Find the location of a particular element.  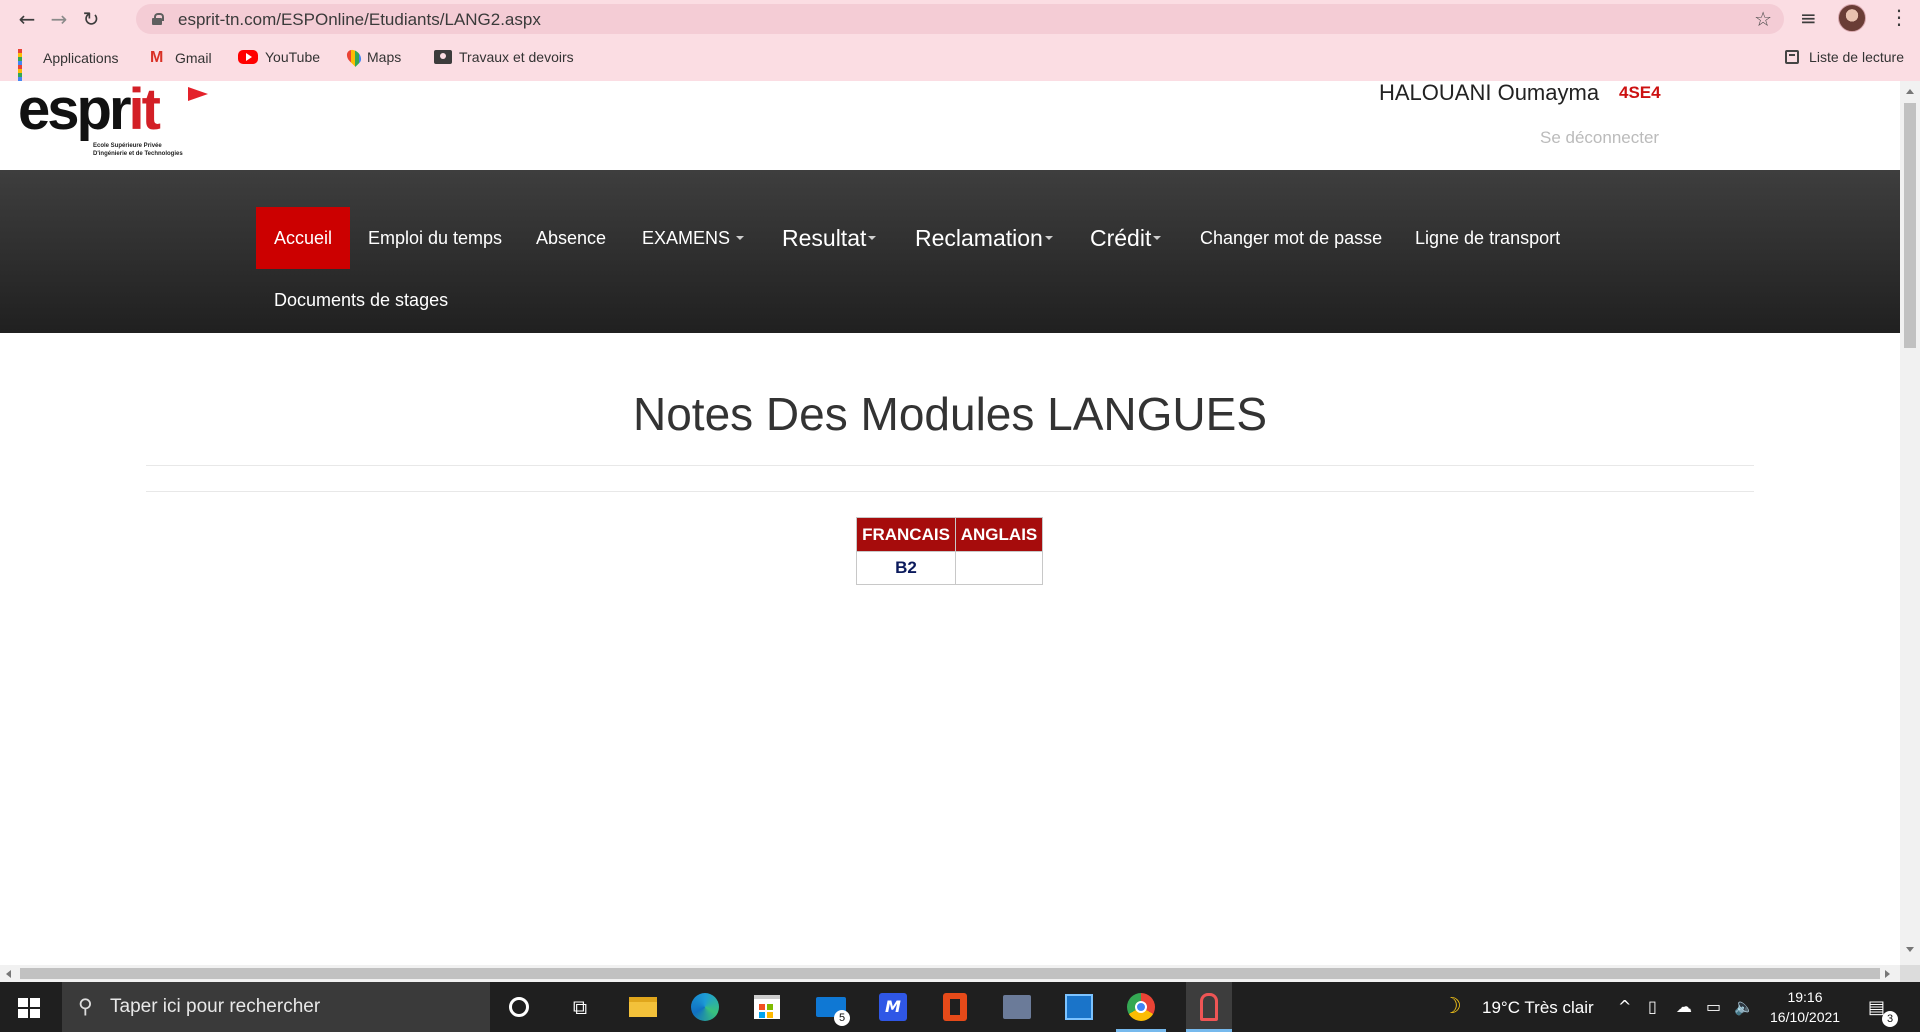

reading-list: Liste de lecture is located at coordinates (1844, 57).